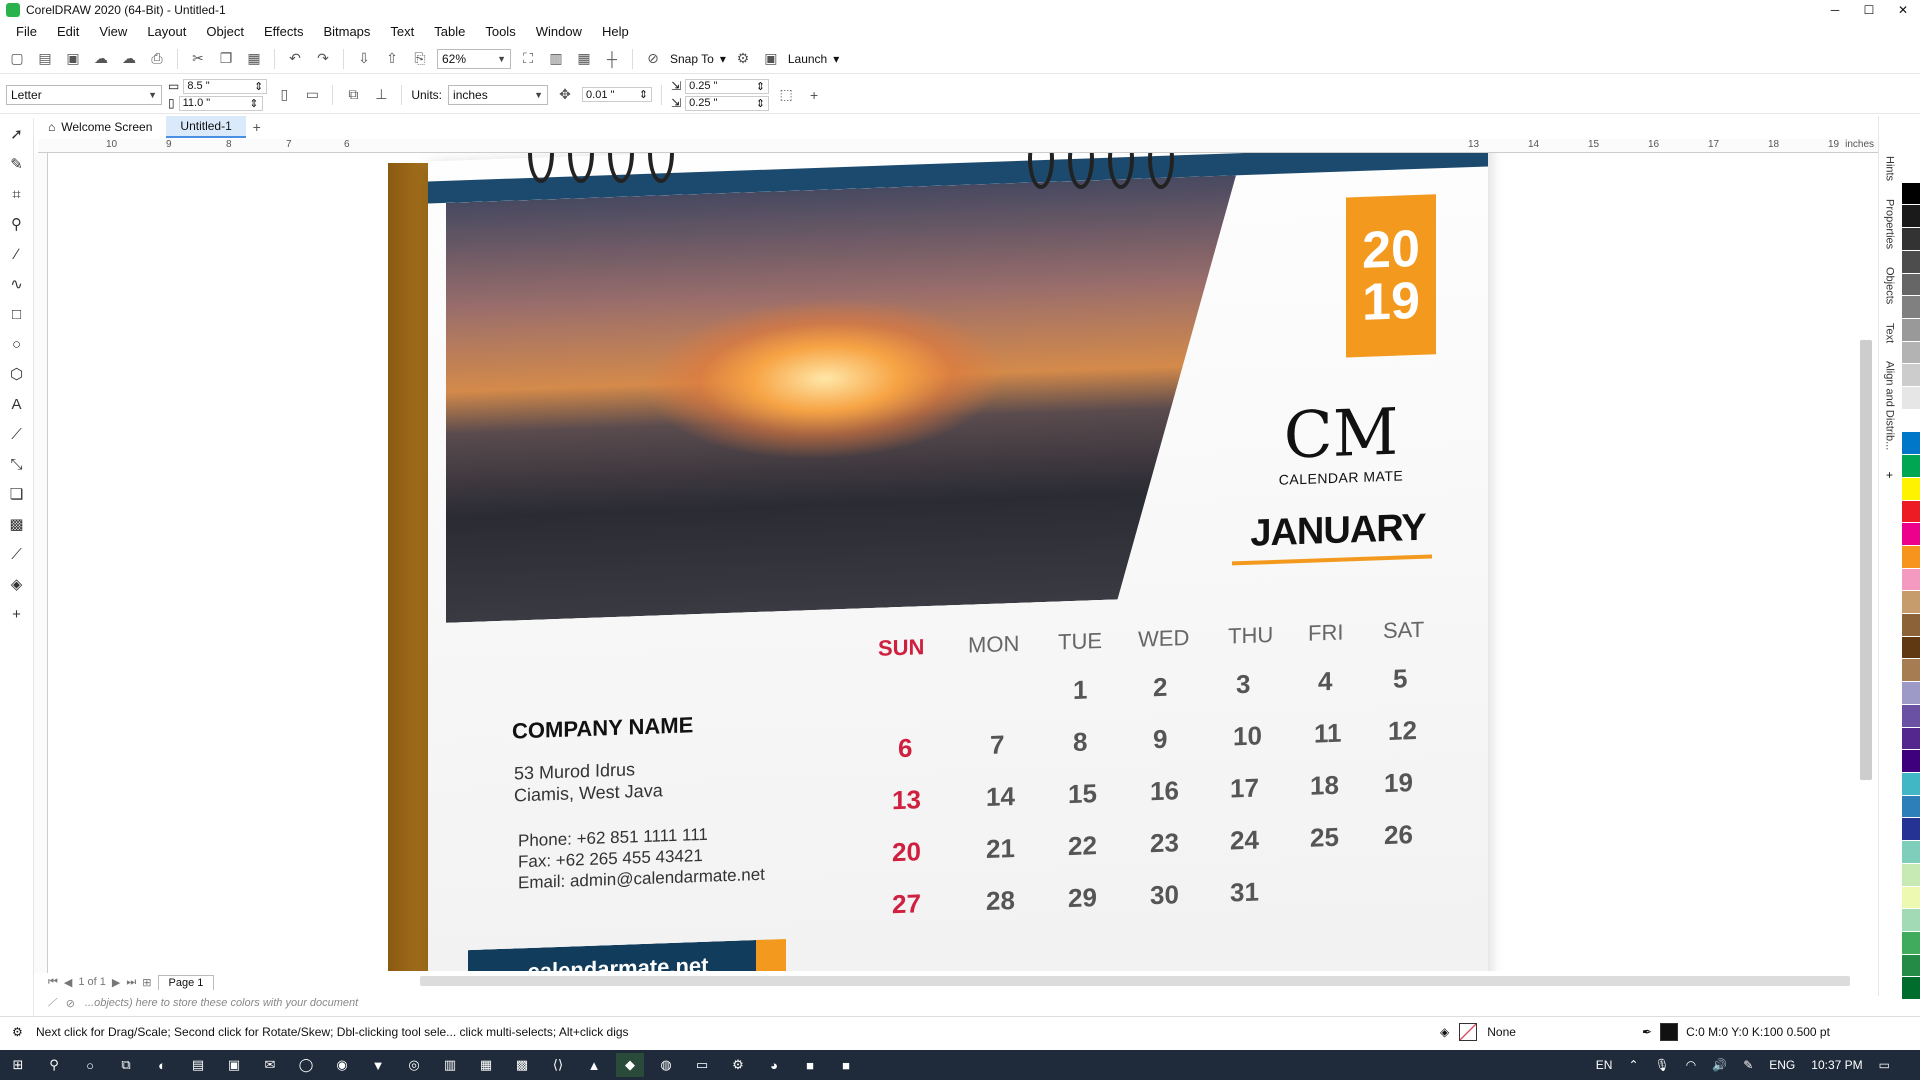 The height and width of the screenshot is (1080, 1920). What do you see at coordinates (323, 59) in the screenshot?
I see `redo-icon: ↷` at bounding box center [323, 59].